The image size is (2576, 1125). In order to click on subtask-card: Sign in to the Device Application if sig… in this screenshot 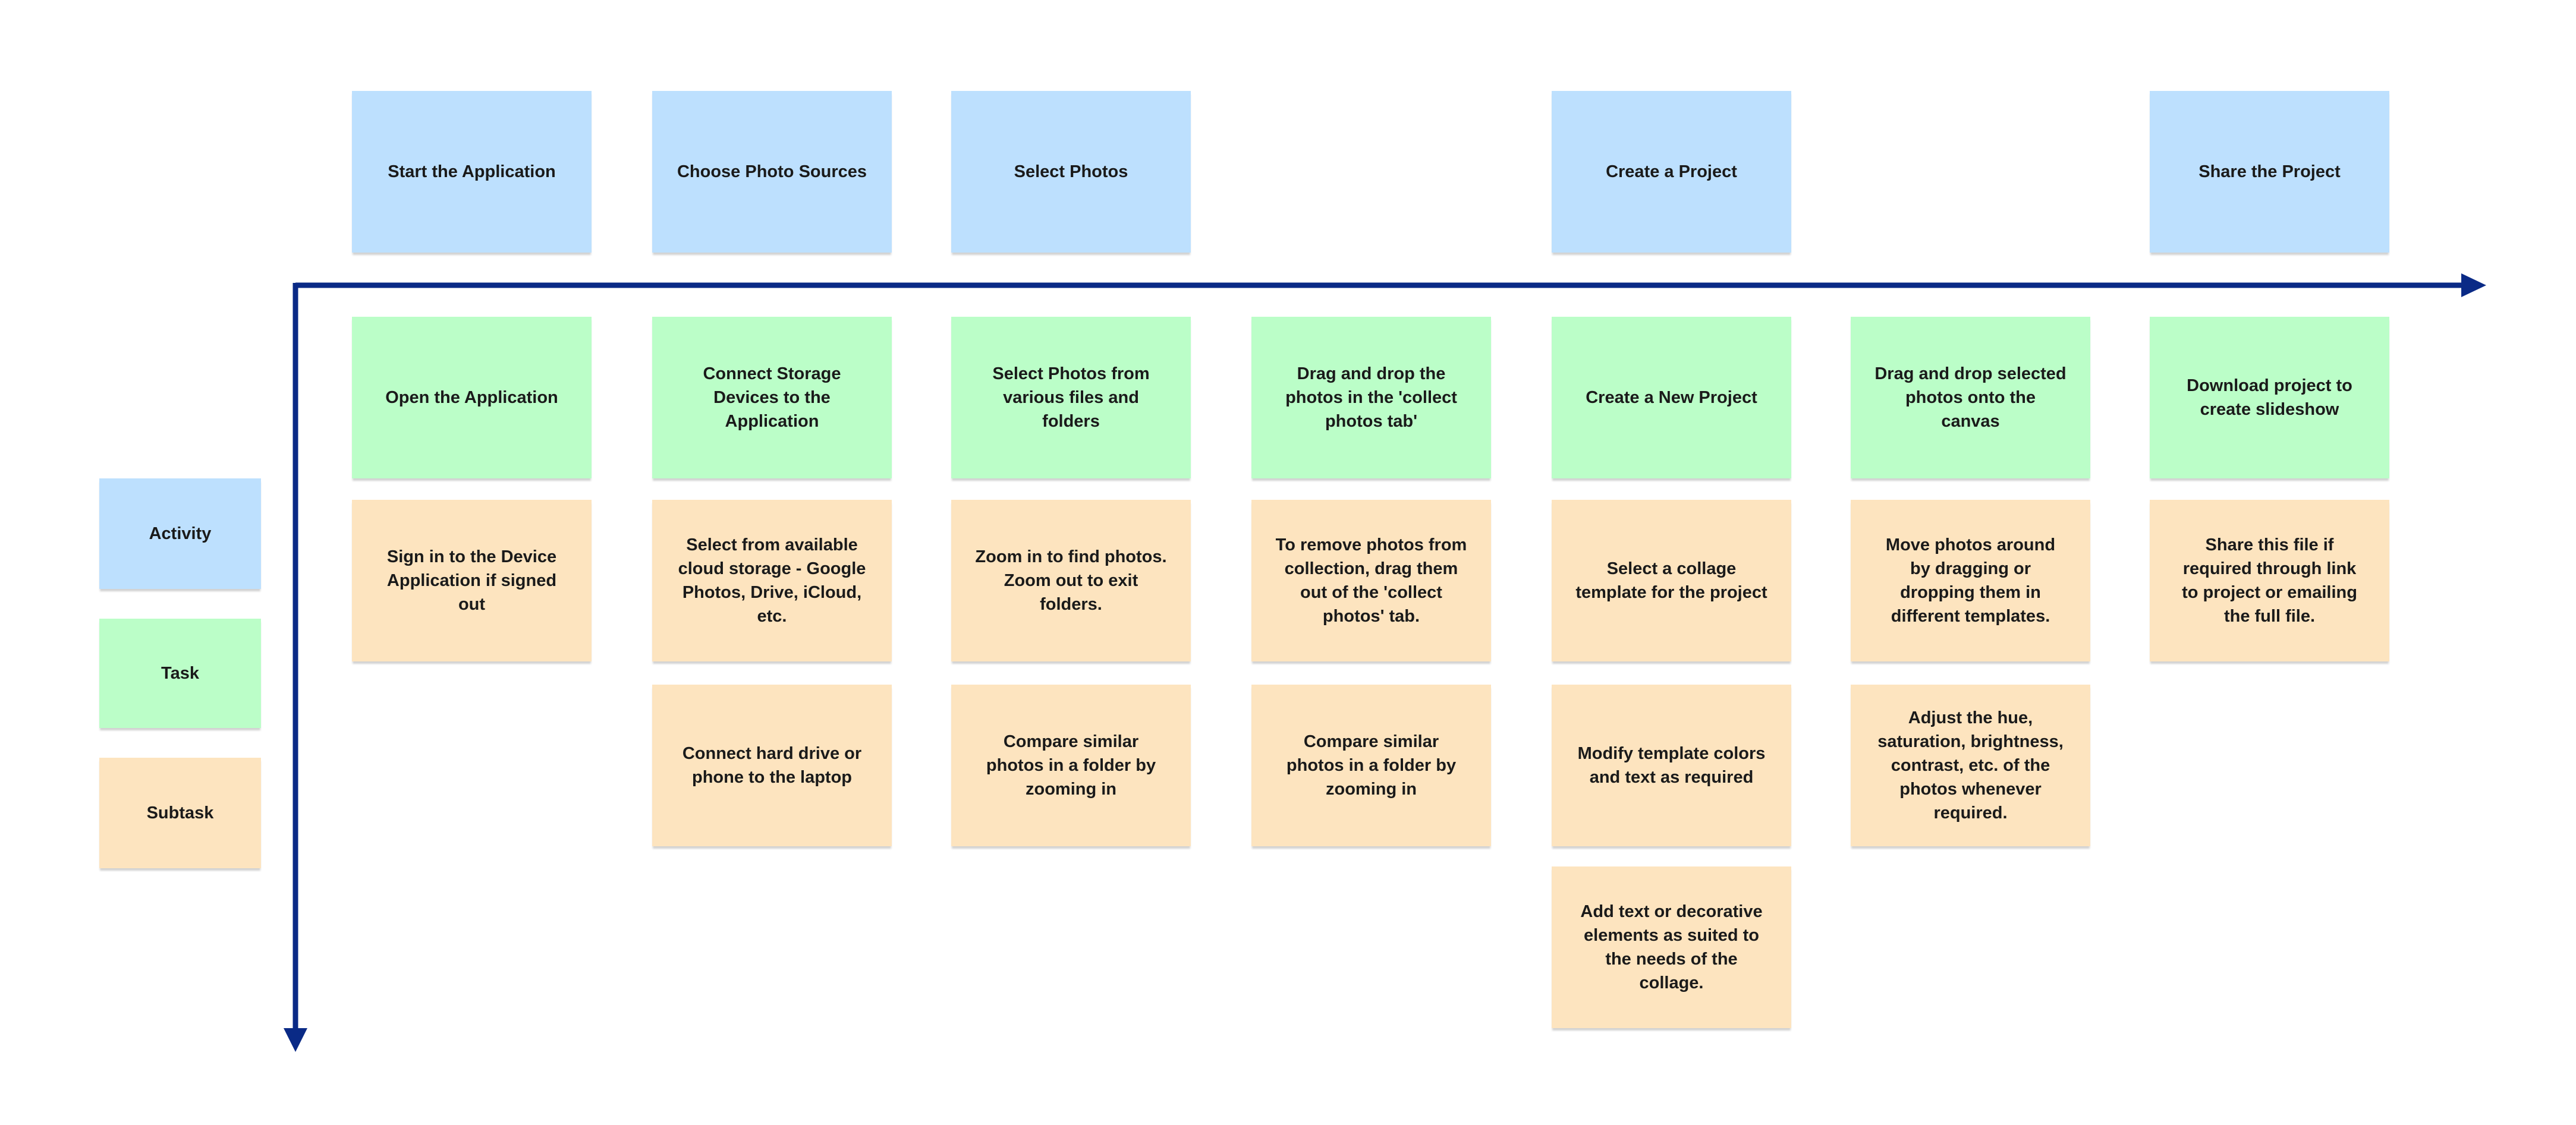, I will do `click(472, 580)`.